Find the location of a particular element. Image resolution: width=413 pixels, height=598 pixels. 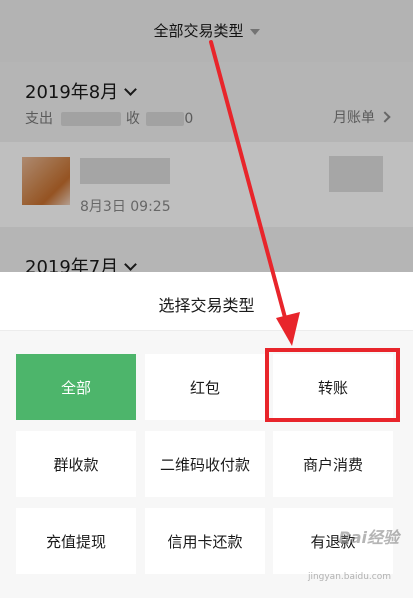

option-merchant: 商户消费 is located at coordinates (333, 464).